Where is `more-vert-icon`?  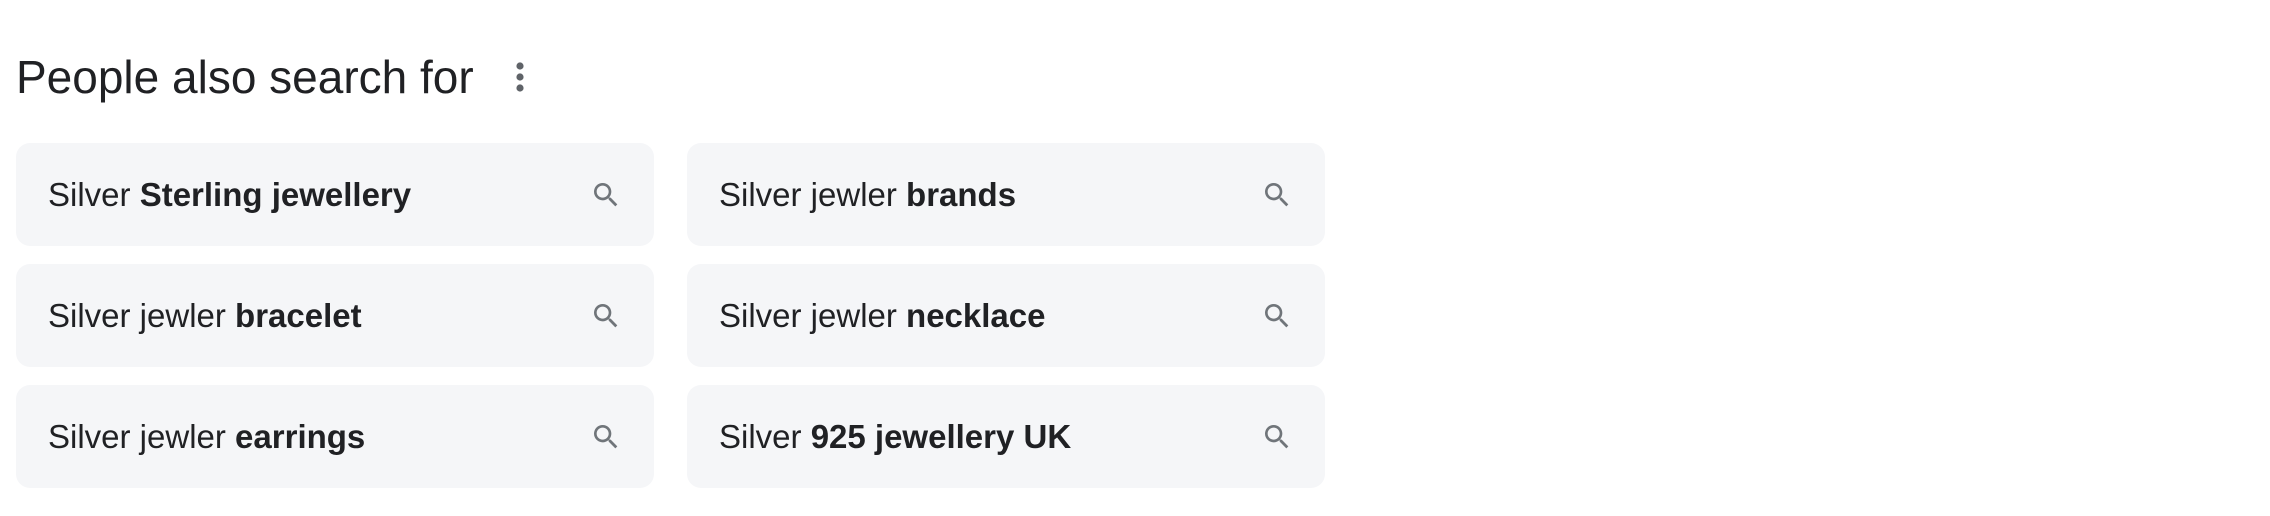
more-vert-icon is located at coordinates (520, 77).